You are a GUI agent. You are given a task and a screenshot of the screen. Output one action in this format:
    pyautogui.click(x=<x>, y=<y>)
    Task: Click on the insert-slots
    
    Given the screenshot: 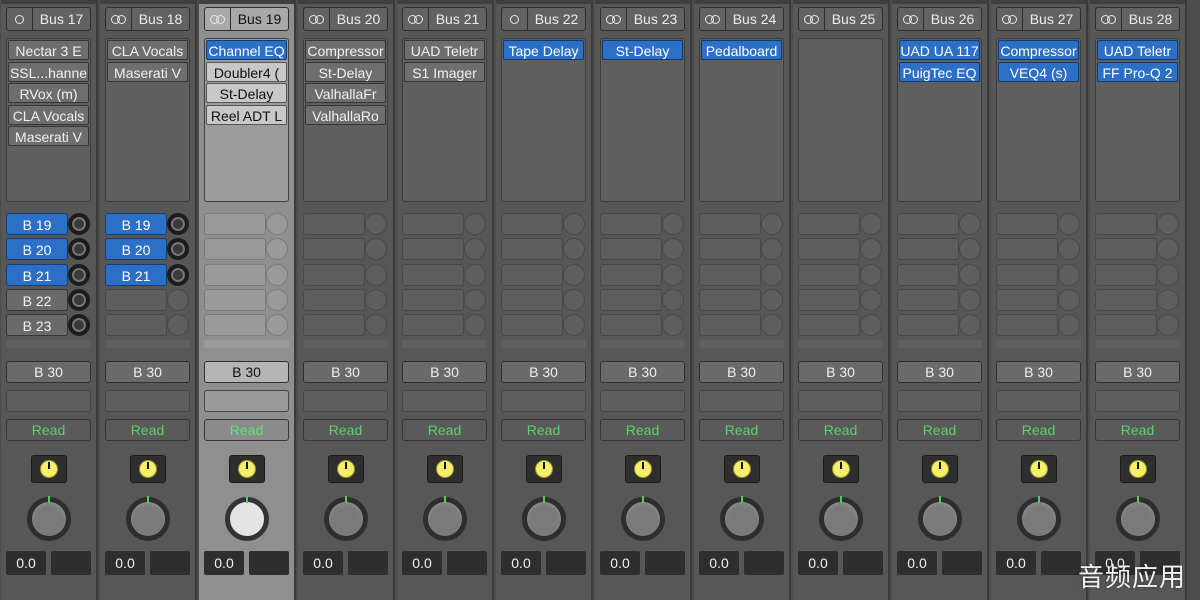 What is the action you would take?
    pyautogui.click(x=840, y=120)
    